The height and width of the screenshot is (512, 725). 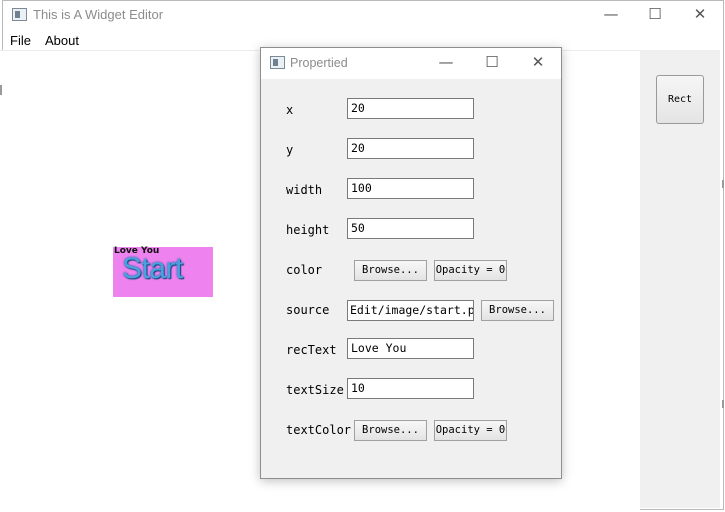 What do you see at coordinates (611, 14) in the screenshot?
I see `minimize-button: —` at bounding box center [611, 14].